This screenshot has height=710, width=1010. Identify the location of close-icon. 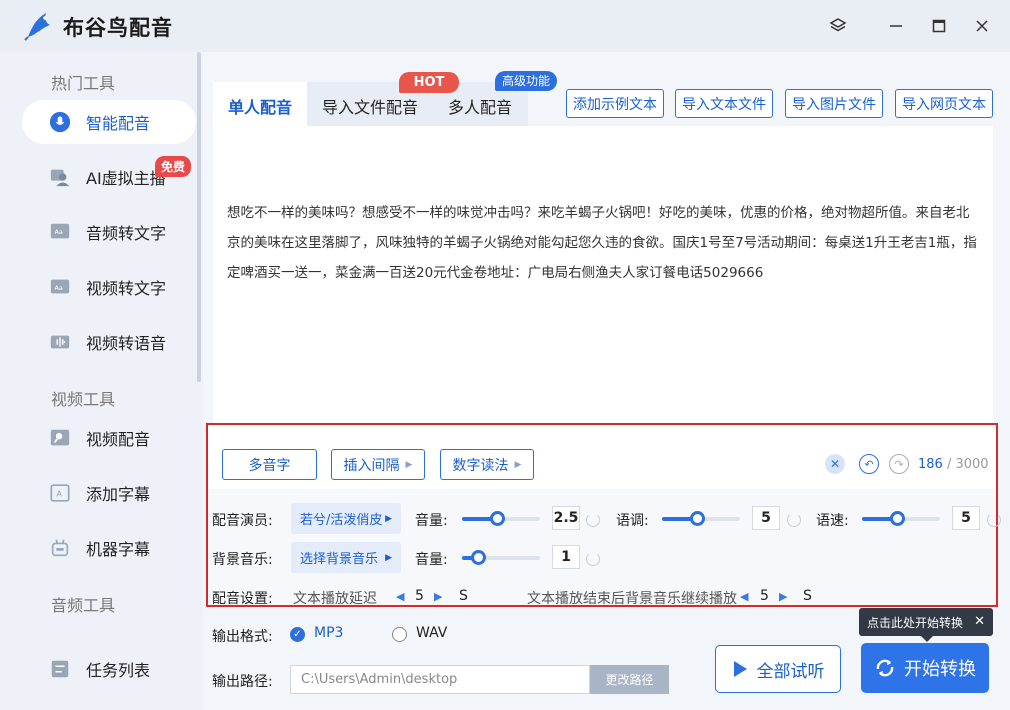
(982, 26).